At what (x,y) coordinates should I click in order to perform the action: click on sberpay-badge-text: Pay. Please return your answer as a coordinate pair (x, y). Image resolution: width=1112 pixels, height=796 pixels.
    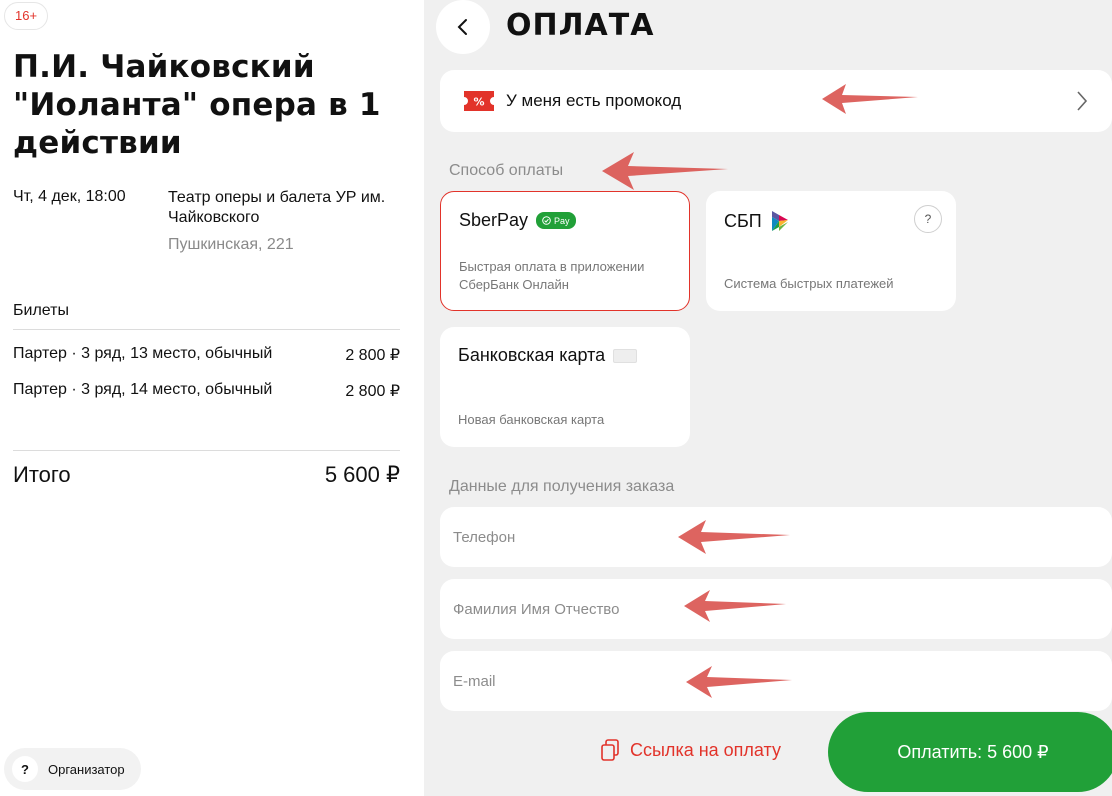
    Looking at the image, I should click on (562, 220).